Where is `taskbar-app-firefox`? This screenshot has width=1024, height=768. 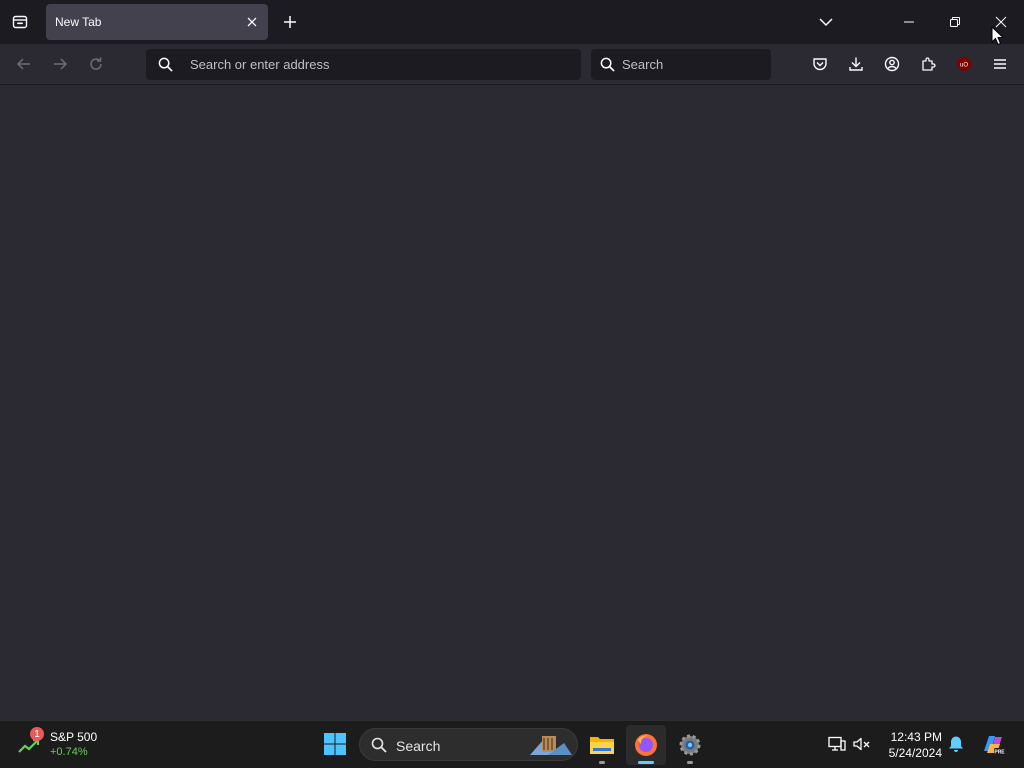
taskbar-app-firefox is located at coordinates (646, 745).